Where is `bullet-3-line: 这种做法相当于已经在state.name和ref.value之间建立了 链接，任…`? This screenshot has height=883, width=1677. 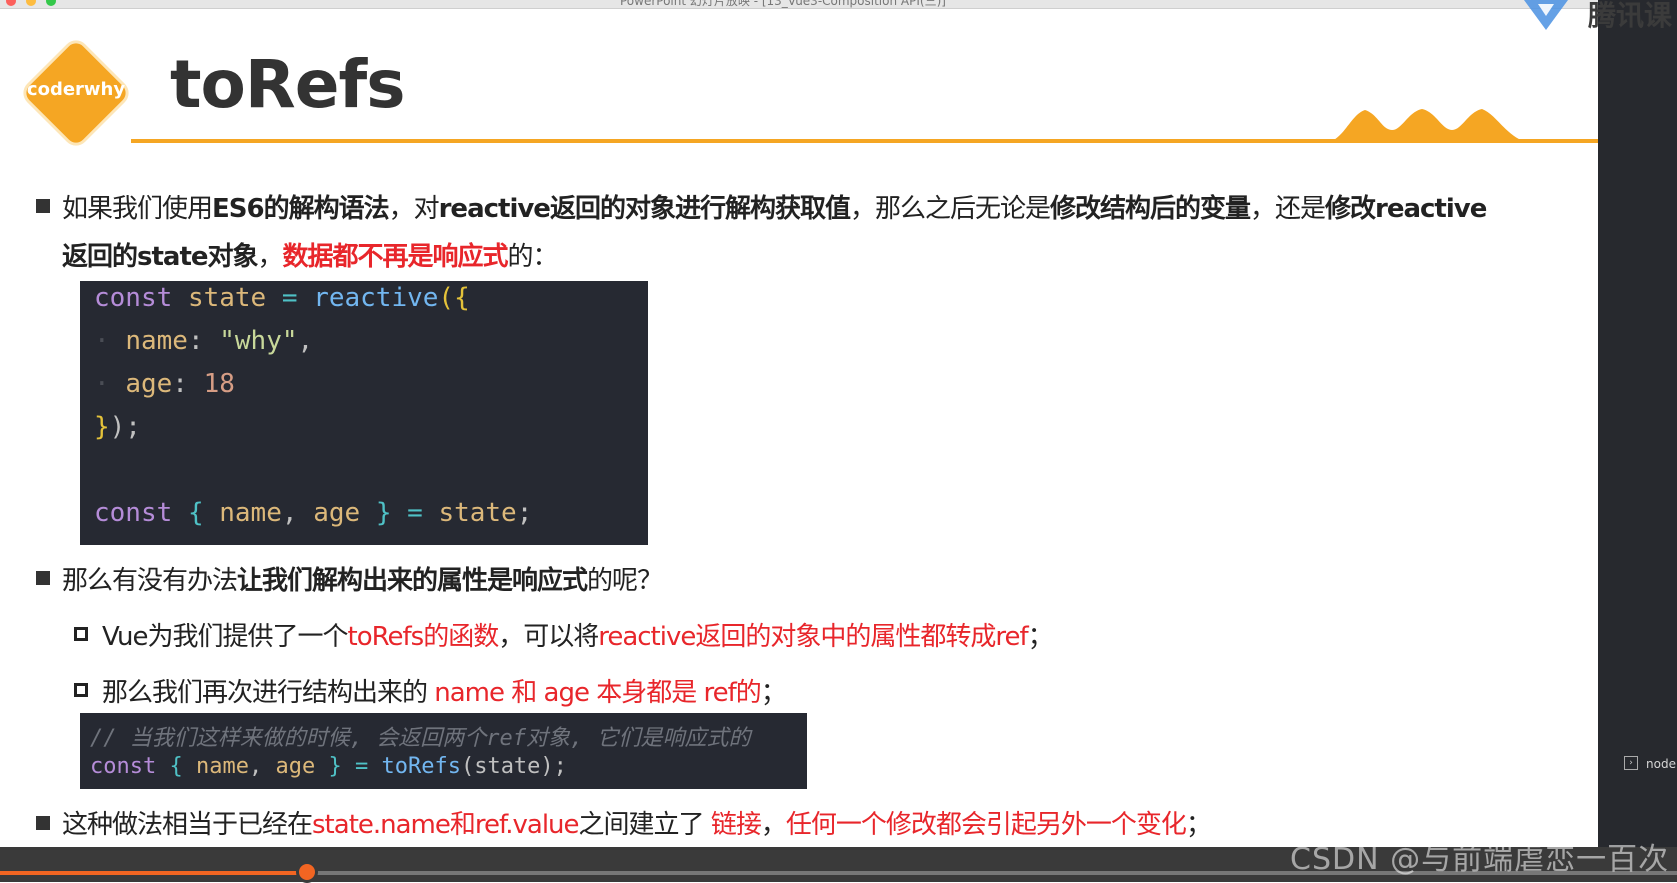
bullet-3-line: 这种做法相当于已经在state.name和ref.value之间建立了 链接，任… is located at coordinates (637, 822).